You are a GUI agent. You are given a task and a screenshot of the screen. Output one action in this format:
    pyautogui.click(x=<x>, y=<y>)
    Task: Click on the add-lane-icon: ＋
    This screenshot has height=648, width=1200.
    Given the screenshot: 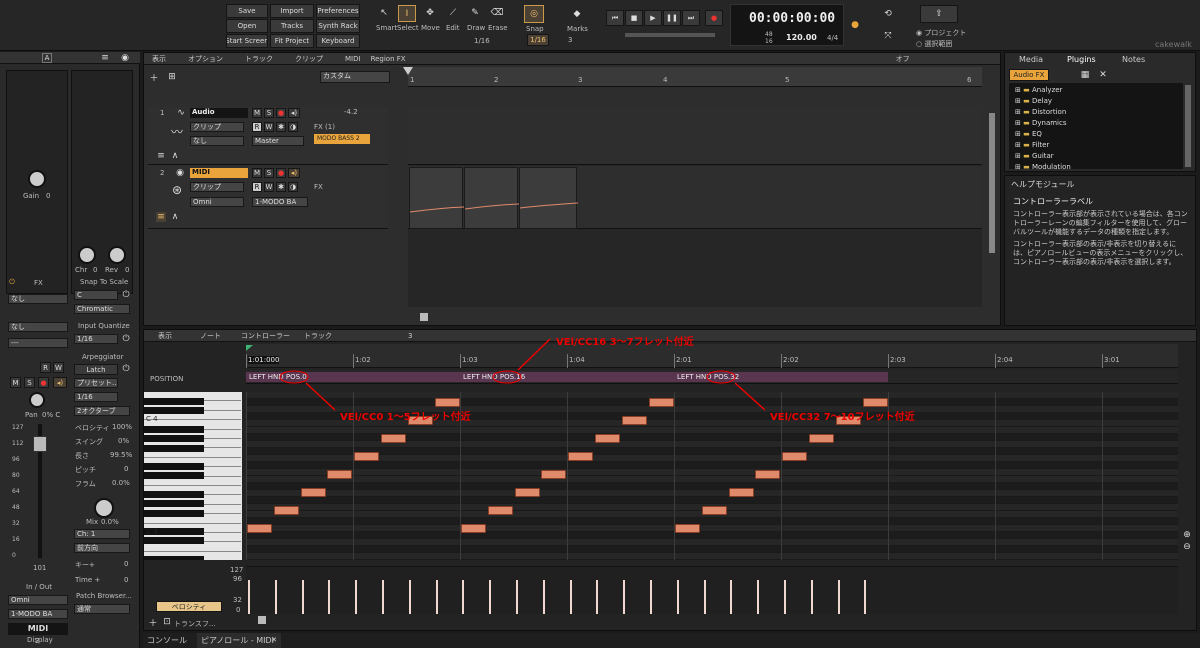 What is the action you would take?
    pyautogui.click(x=153, y=623)
    